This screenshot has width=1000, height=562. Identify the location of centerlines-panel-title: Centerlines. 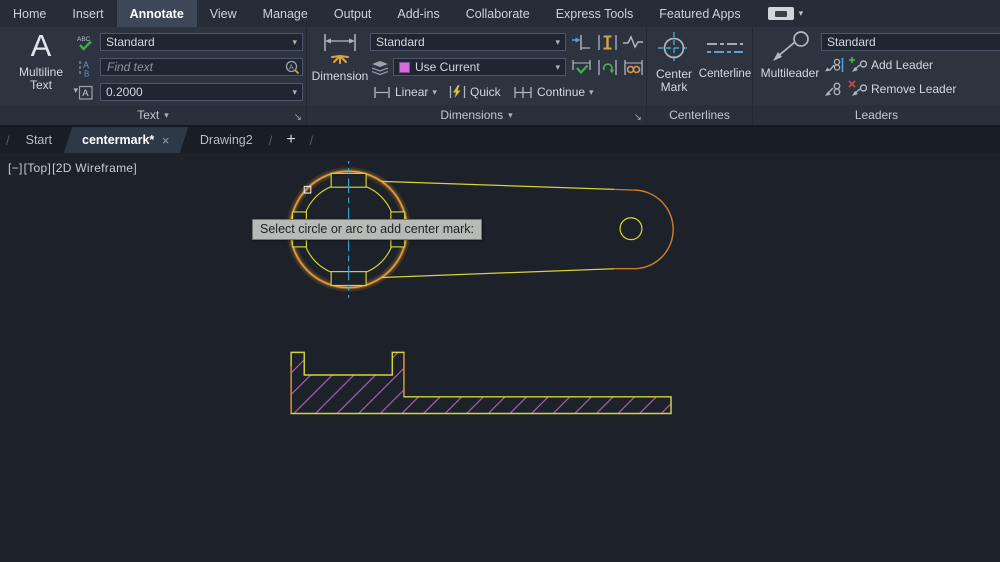
(699, 115).